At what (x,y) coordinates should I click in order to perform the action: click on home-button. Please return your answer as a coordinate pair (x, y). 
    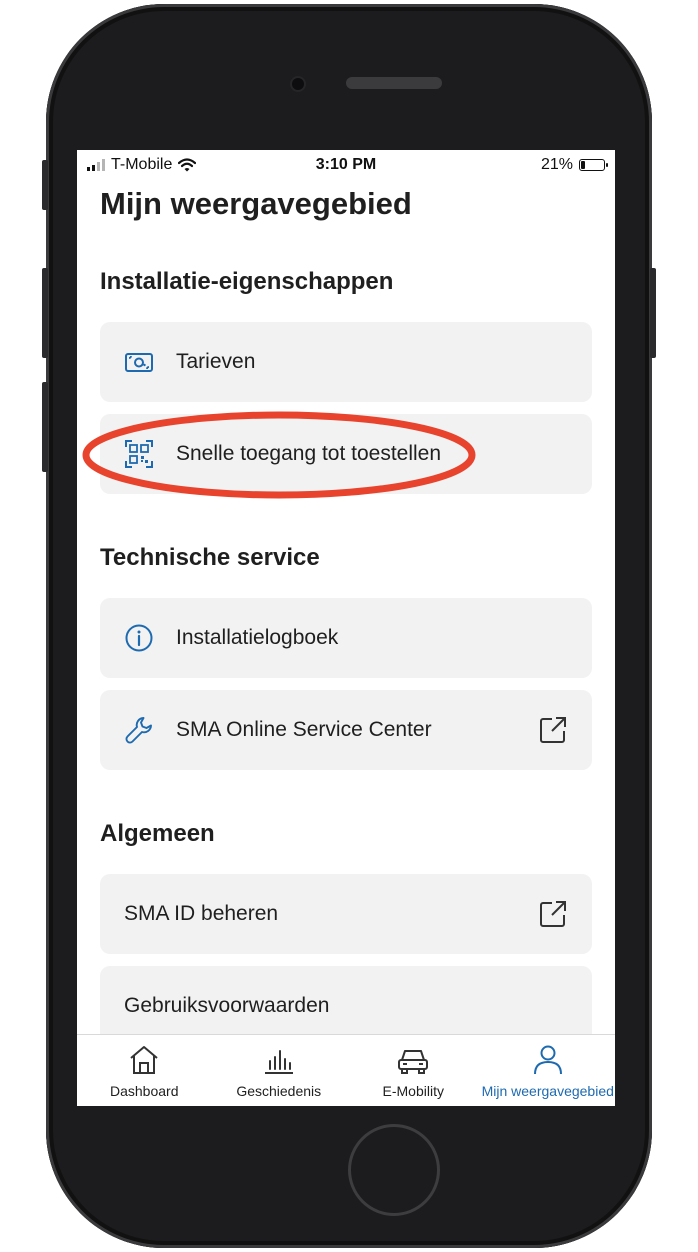
    Looking at the image, I should click on (394, 1170).